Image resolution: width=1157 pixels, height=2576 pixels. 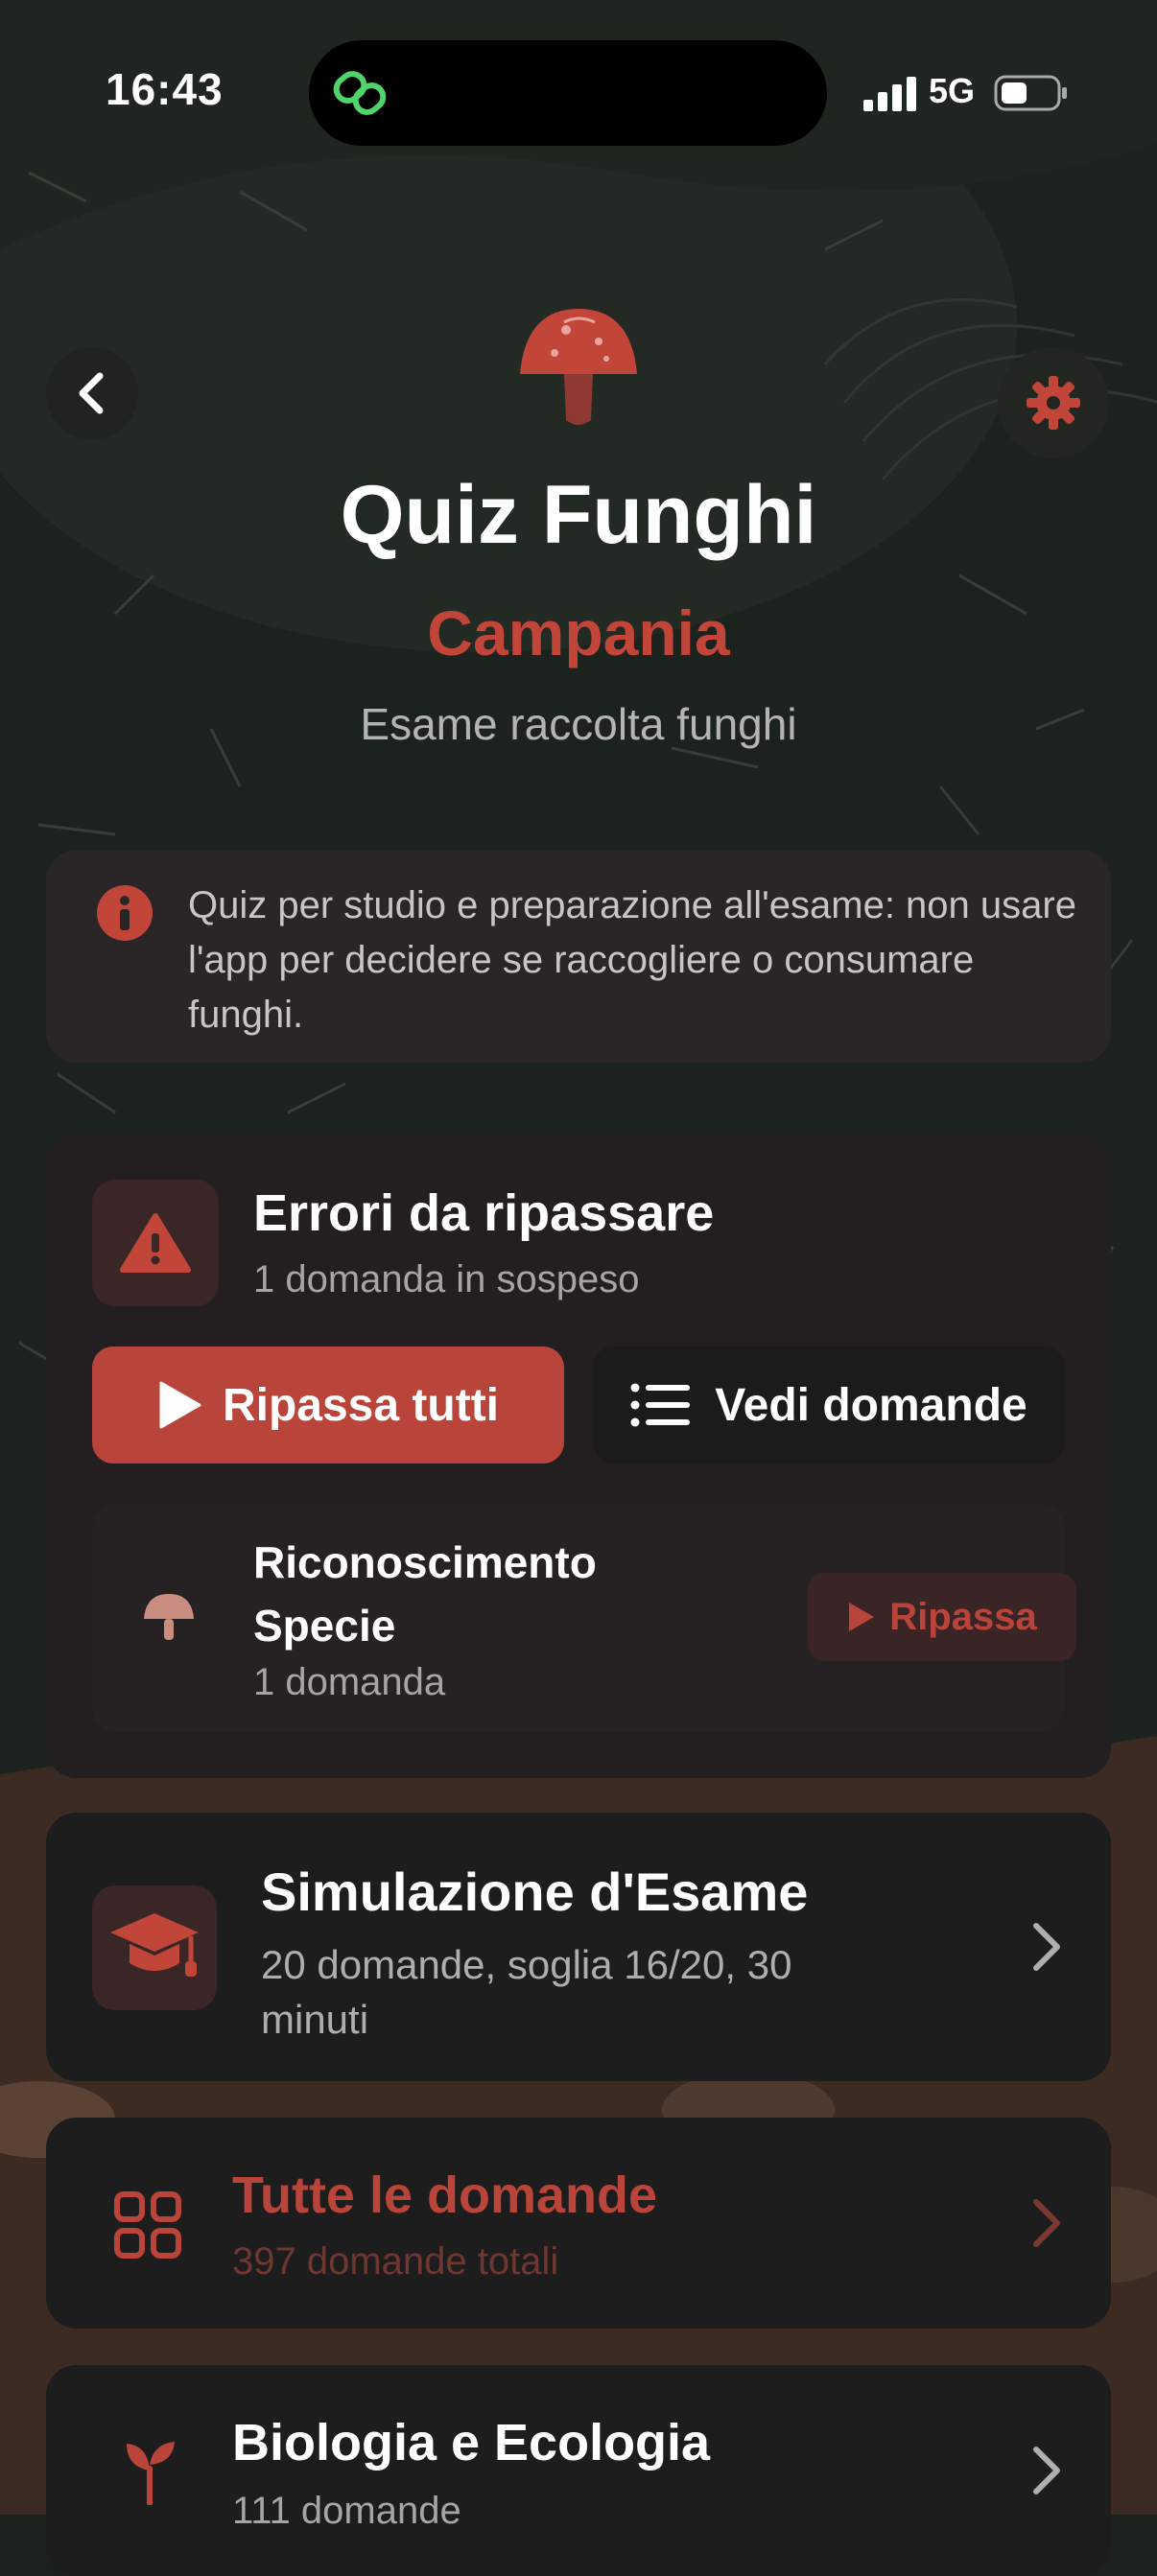 I want to click on review-all-button: Ripassa tutti, so click(x=328, y=1405).